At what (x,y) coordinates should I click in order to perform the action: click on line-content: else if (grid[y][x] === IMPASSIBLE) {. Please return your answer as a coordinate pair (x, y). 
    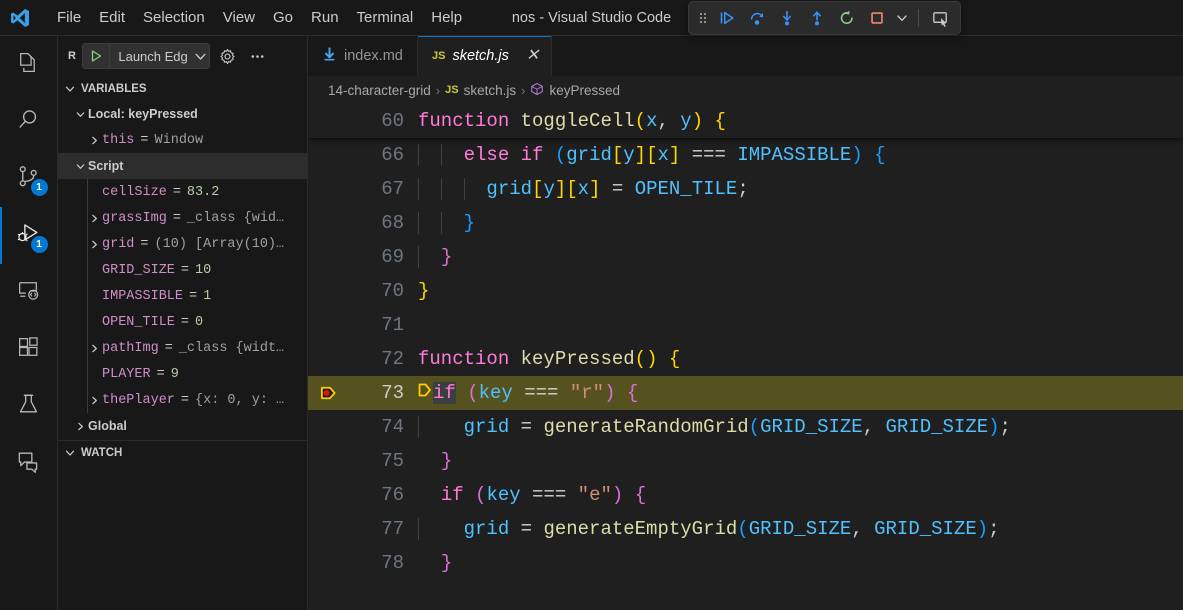
    Looking at the image, I should click on (800, 155).